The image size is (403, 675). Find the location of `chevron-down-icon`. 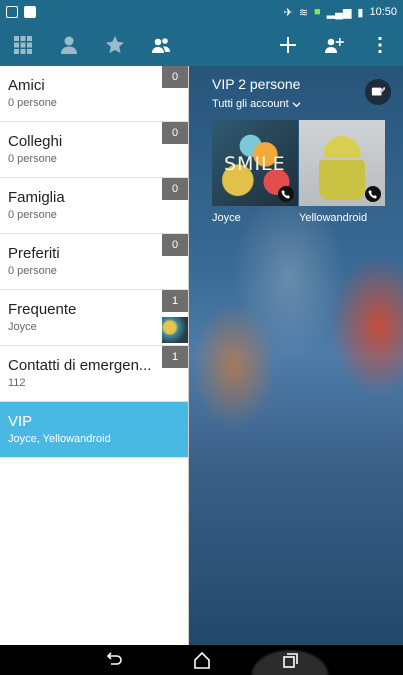

chevron-down-icon is located at coordinates (296, 104).